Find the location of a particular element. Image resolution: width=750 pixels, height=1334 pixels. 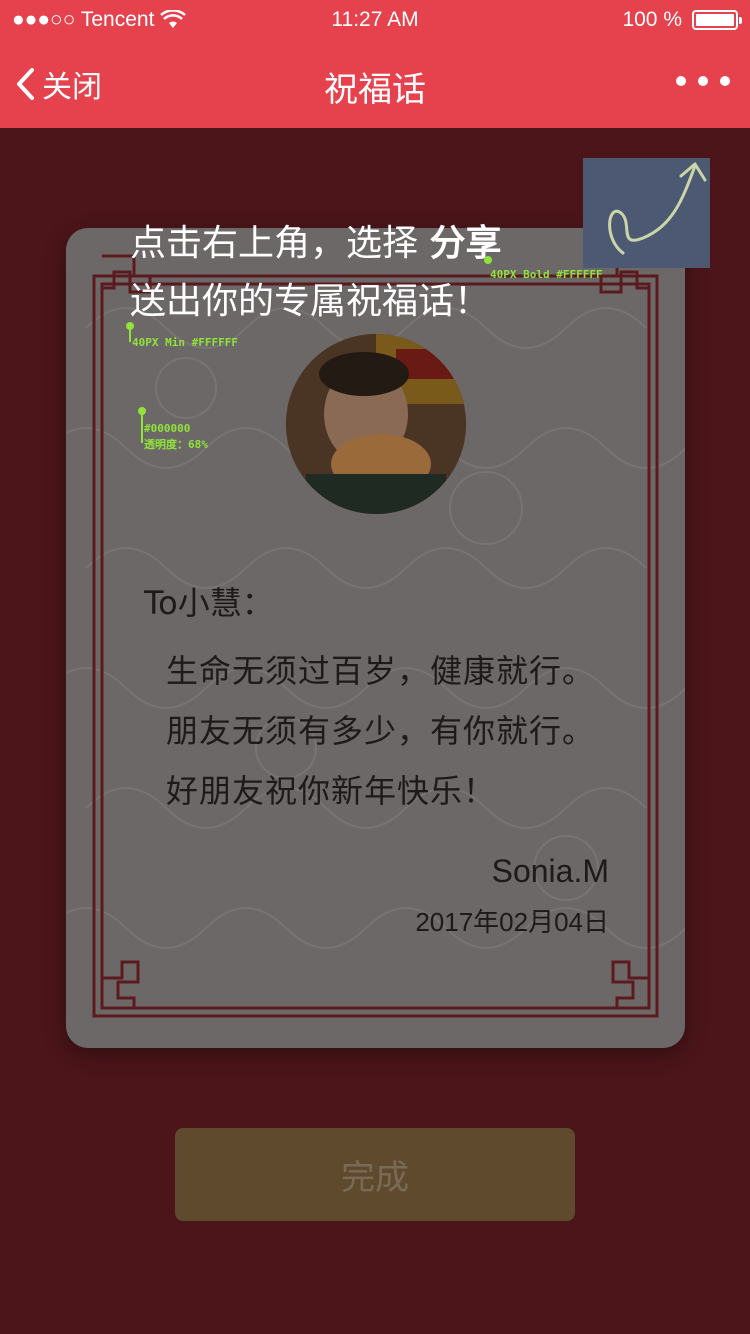

share-hint-text: 点击右上角，选择 is located at coordinates (280, 243).